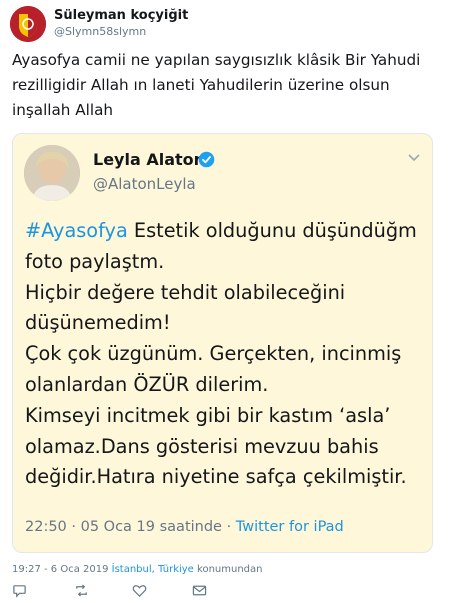  What do you see at coordinates (100, 31) in the screenshot?
I see `author-handle: @Slymn58slymn` at bounding box center [100, 31].